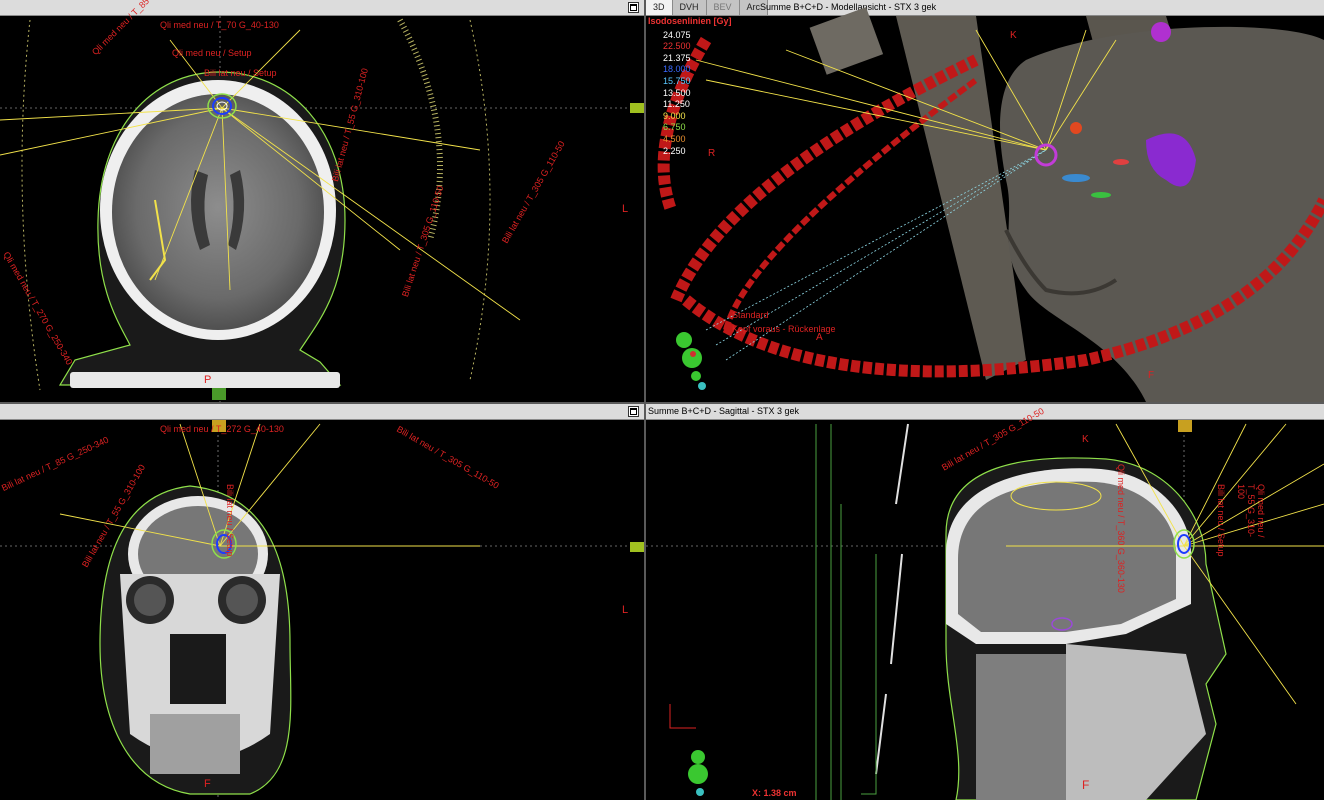  What do you see at coordinates (1121, 528) in the screenshot?
I see `beam-label: Qli med neu / T_360 G_360-130` at bounding box center [1121, 528].